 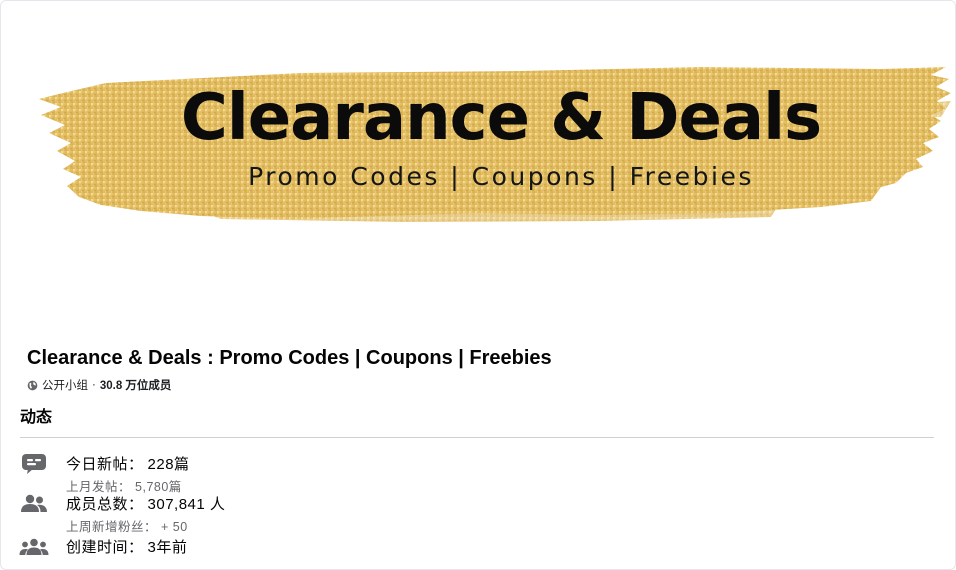 I want to click on stat-value: 307,841 人, so click(x=186, y=504).